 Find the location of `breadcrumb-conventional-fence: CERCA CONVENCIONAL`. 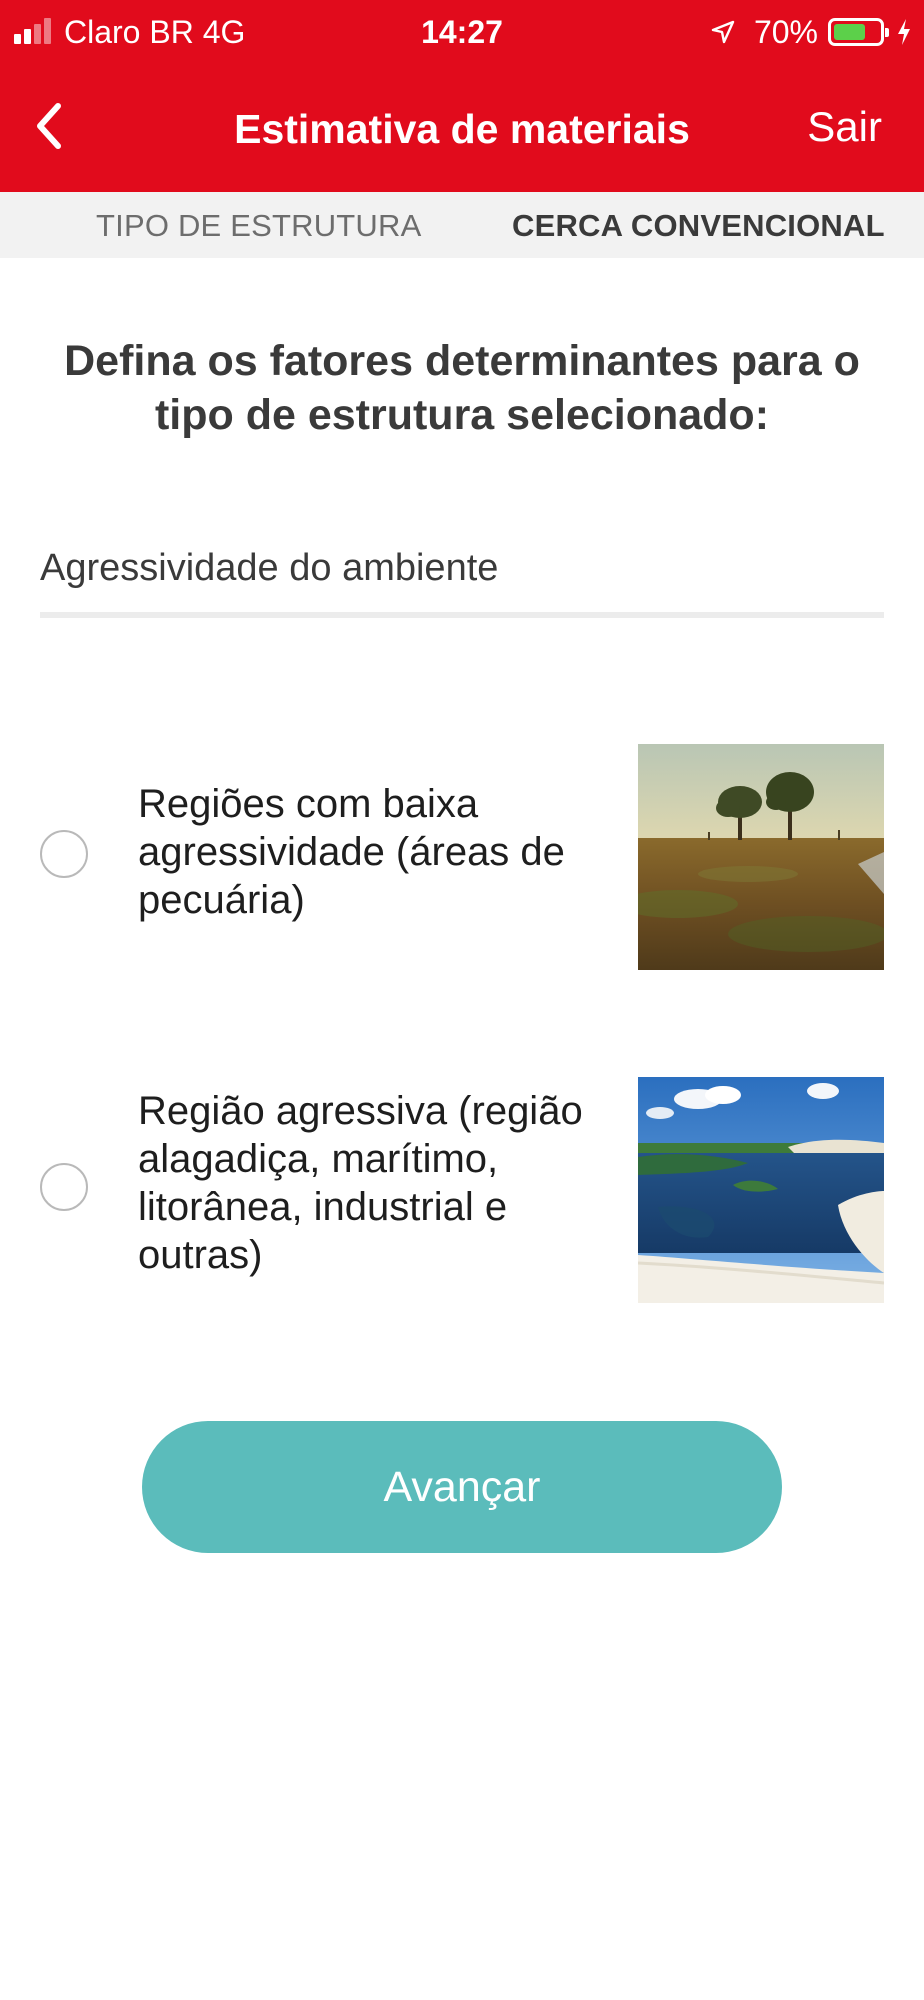

breadcrumb-conventional-fence: CERCA CONVENCIONAL is located at coordinates (698, 225).